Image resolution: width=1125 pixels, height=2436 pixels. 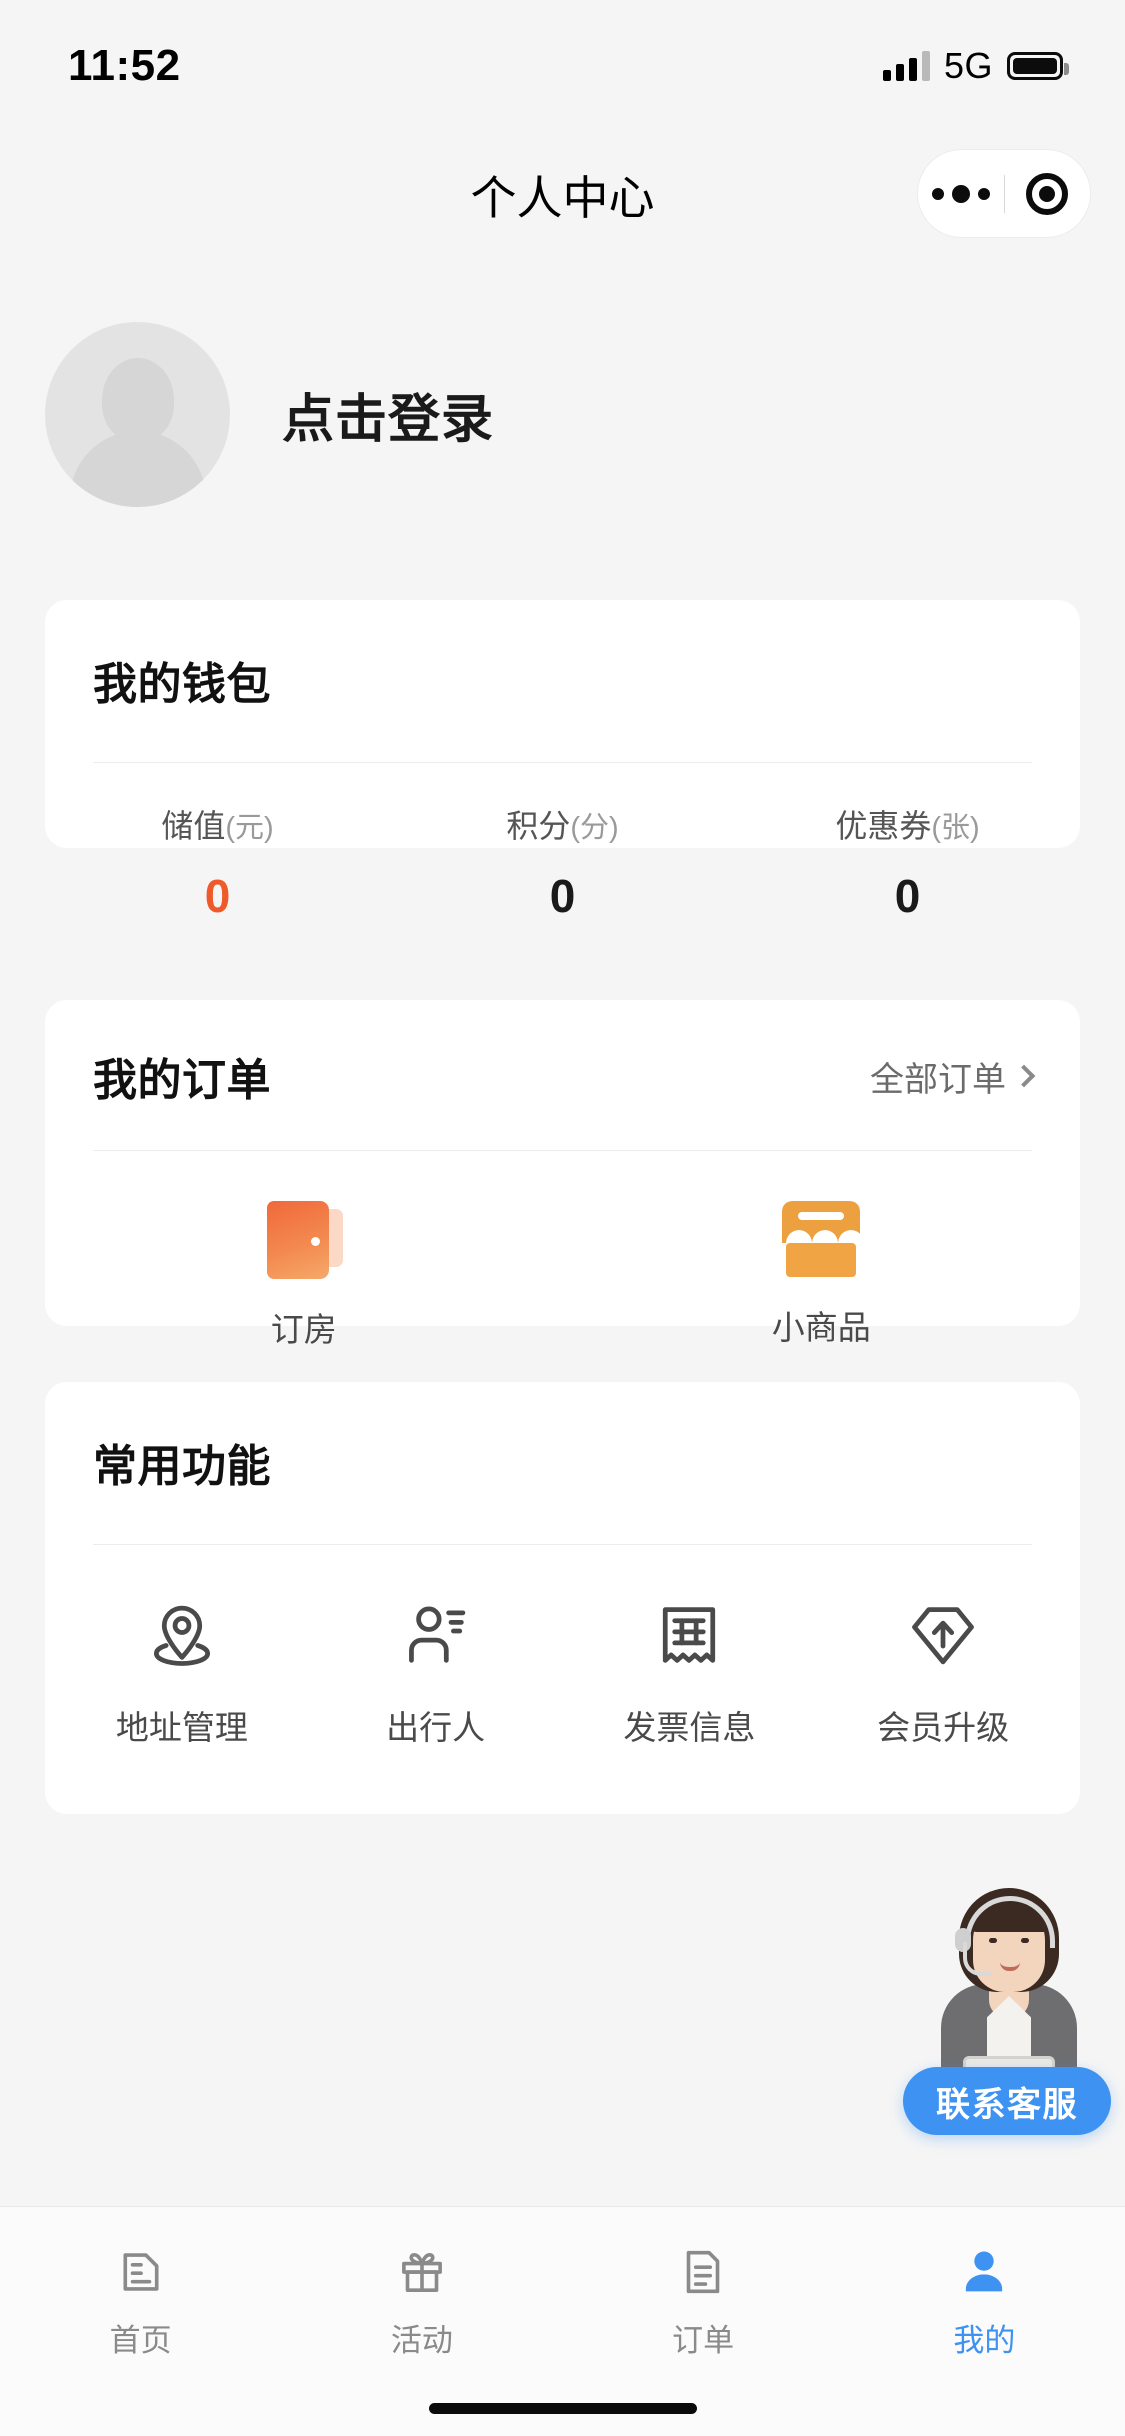 What do you see at coordinates (562, 656) in the screenshot?
I see `wallet-card-head: 我的钱包` at bounding box center [562, 656].